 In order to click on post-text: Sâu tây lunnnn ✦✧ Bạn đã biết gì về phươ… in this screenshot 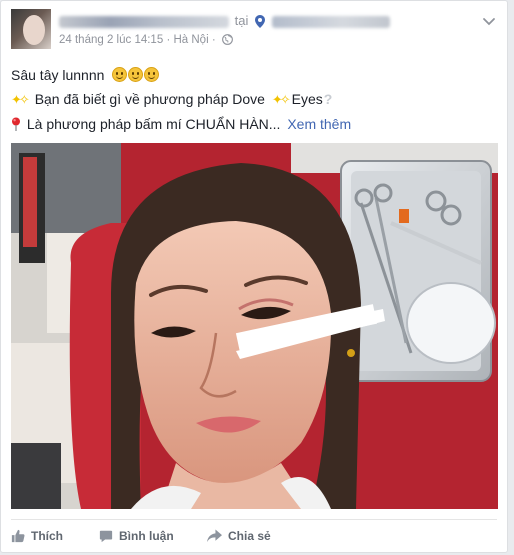, I will do `click(254, 99)`.